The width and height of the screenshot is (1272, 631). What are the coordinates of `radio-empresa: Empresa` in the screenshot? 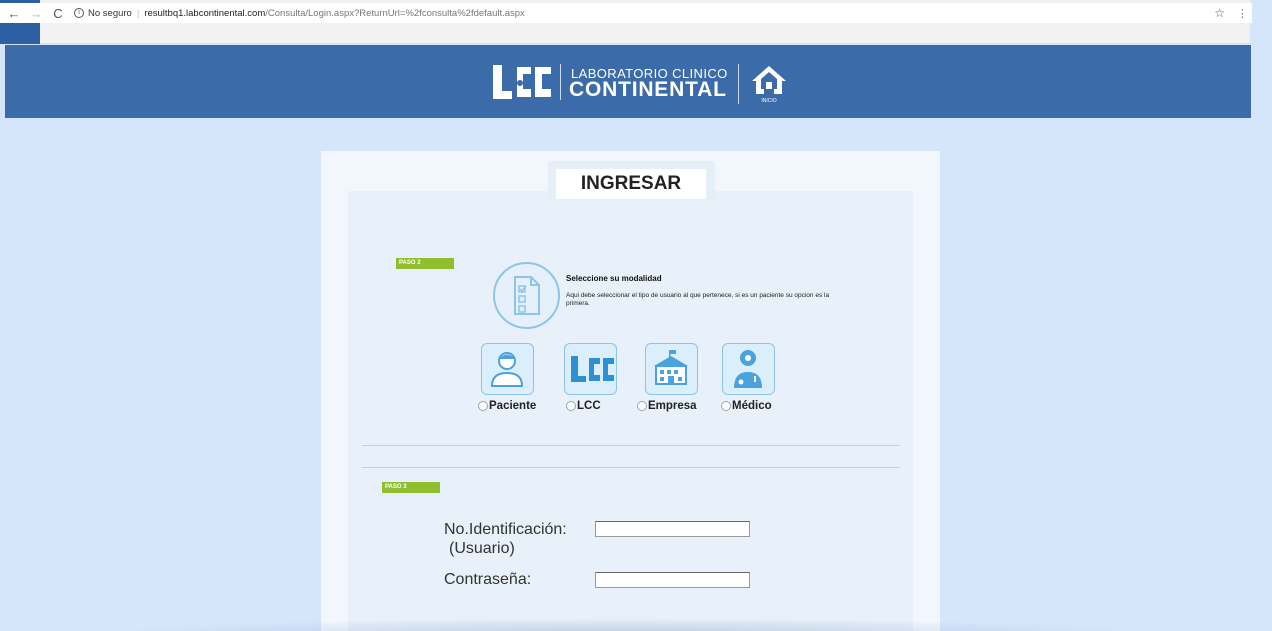 It's located at (667, 406).